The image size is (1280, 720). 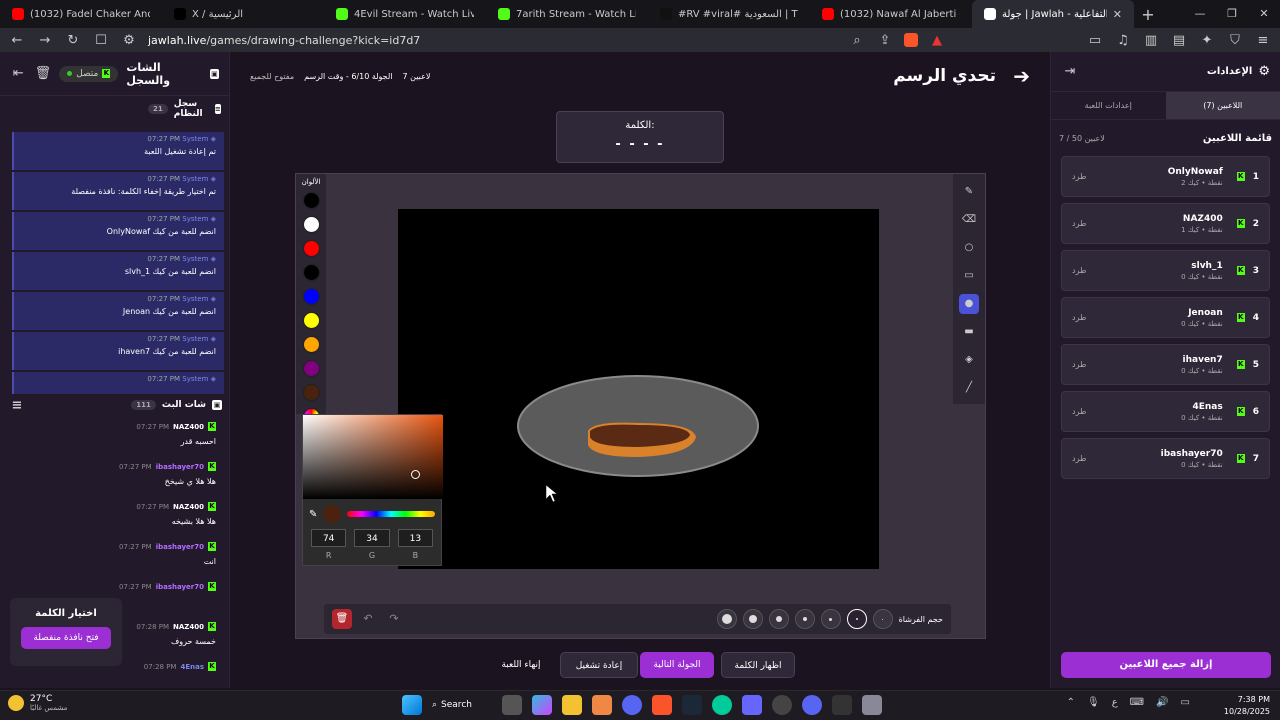 I want to click on maximize-icon: ❐, so click(x=1232, y=14).